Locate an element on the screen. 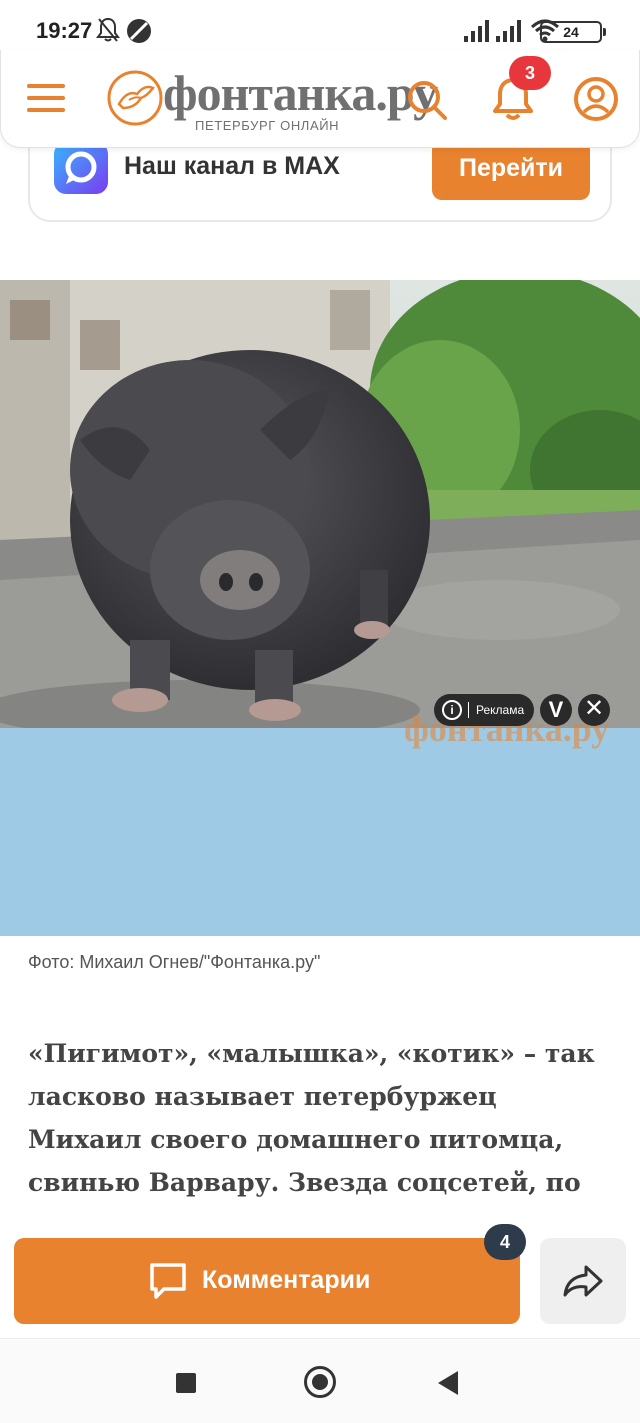  recent-apps-icon is located at coordinates (186, 1383).